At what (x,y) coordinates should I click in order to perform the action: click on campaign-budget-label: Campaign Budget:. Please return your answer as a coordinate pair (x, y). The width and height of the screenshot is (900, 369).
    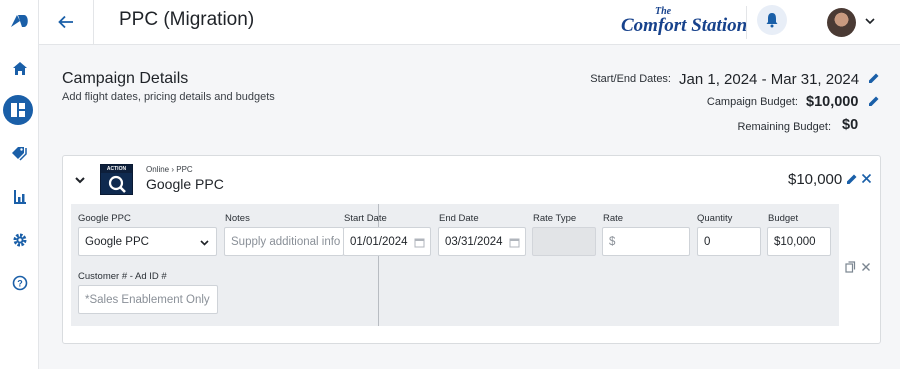
    Looking at the image, I should click on (752, 102).